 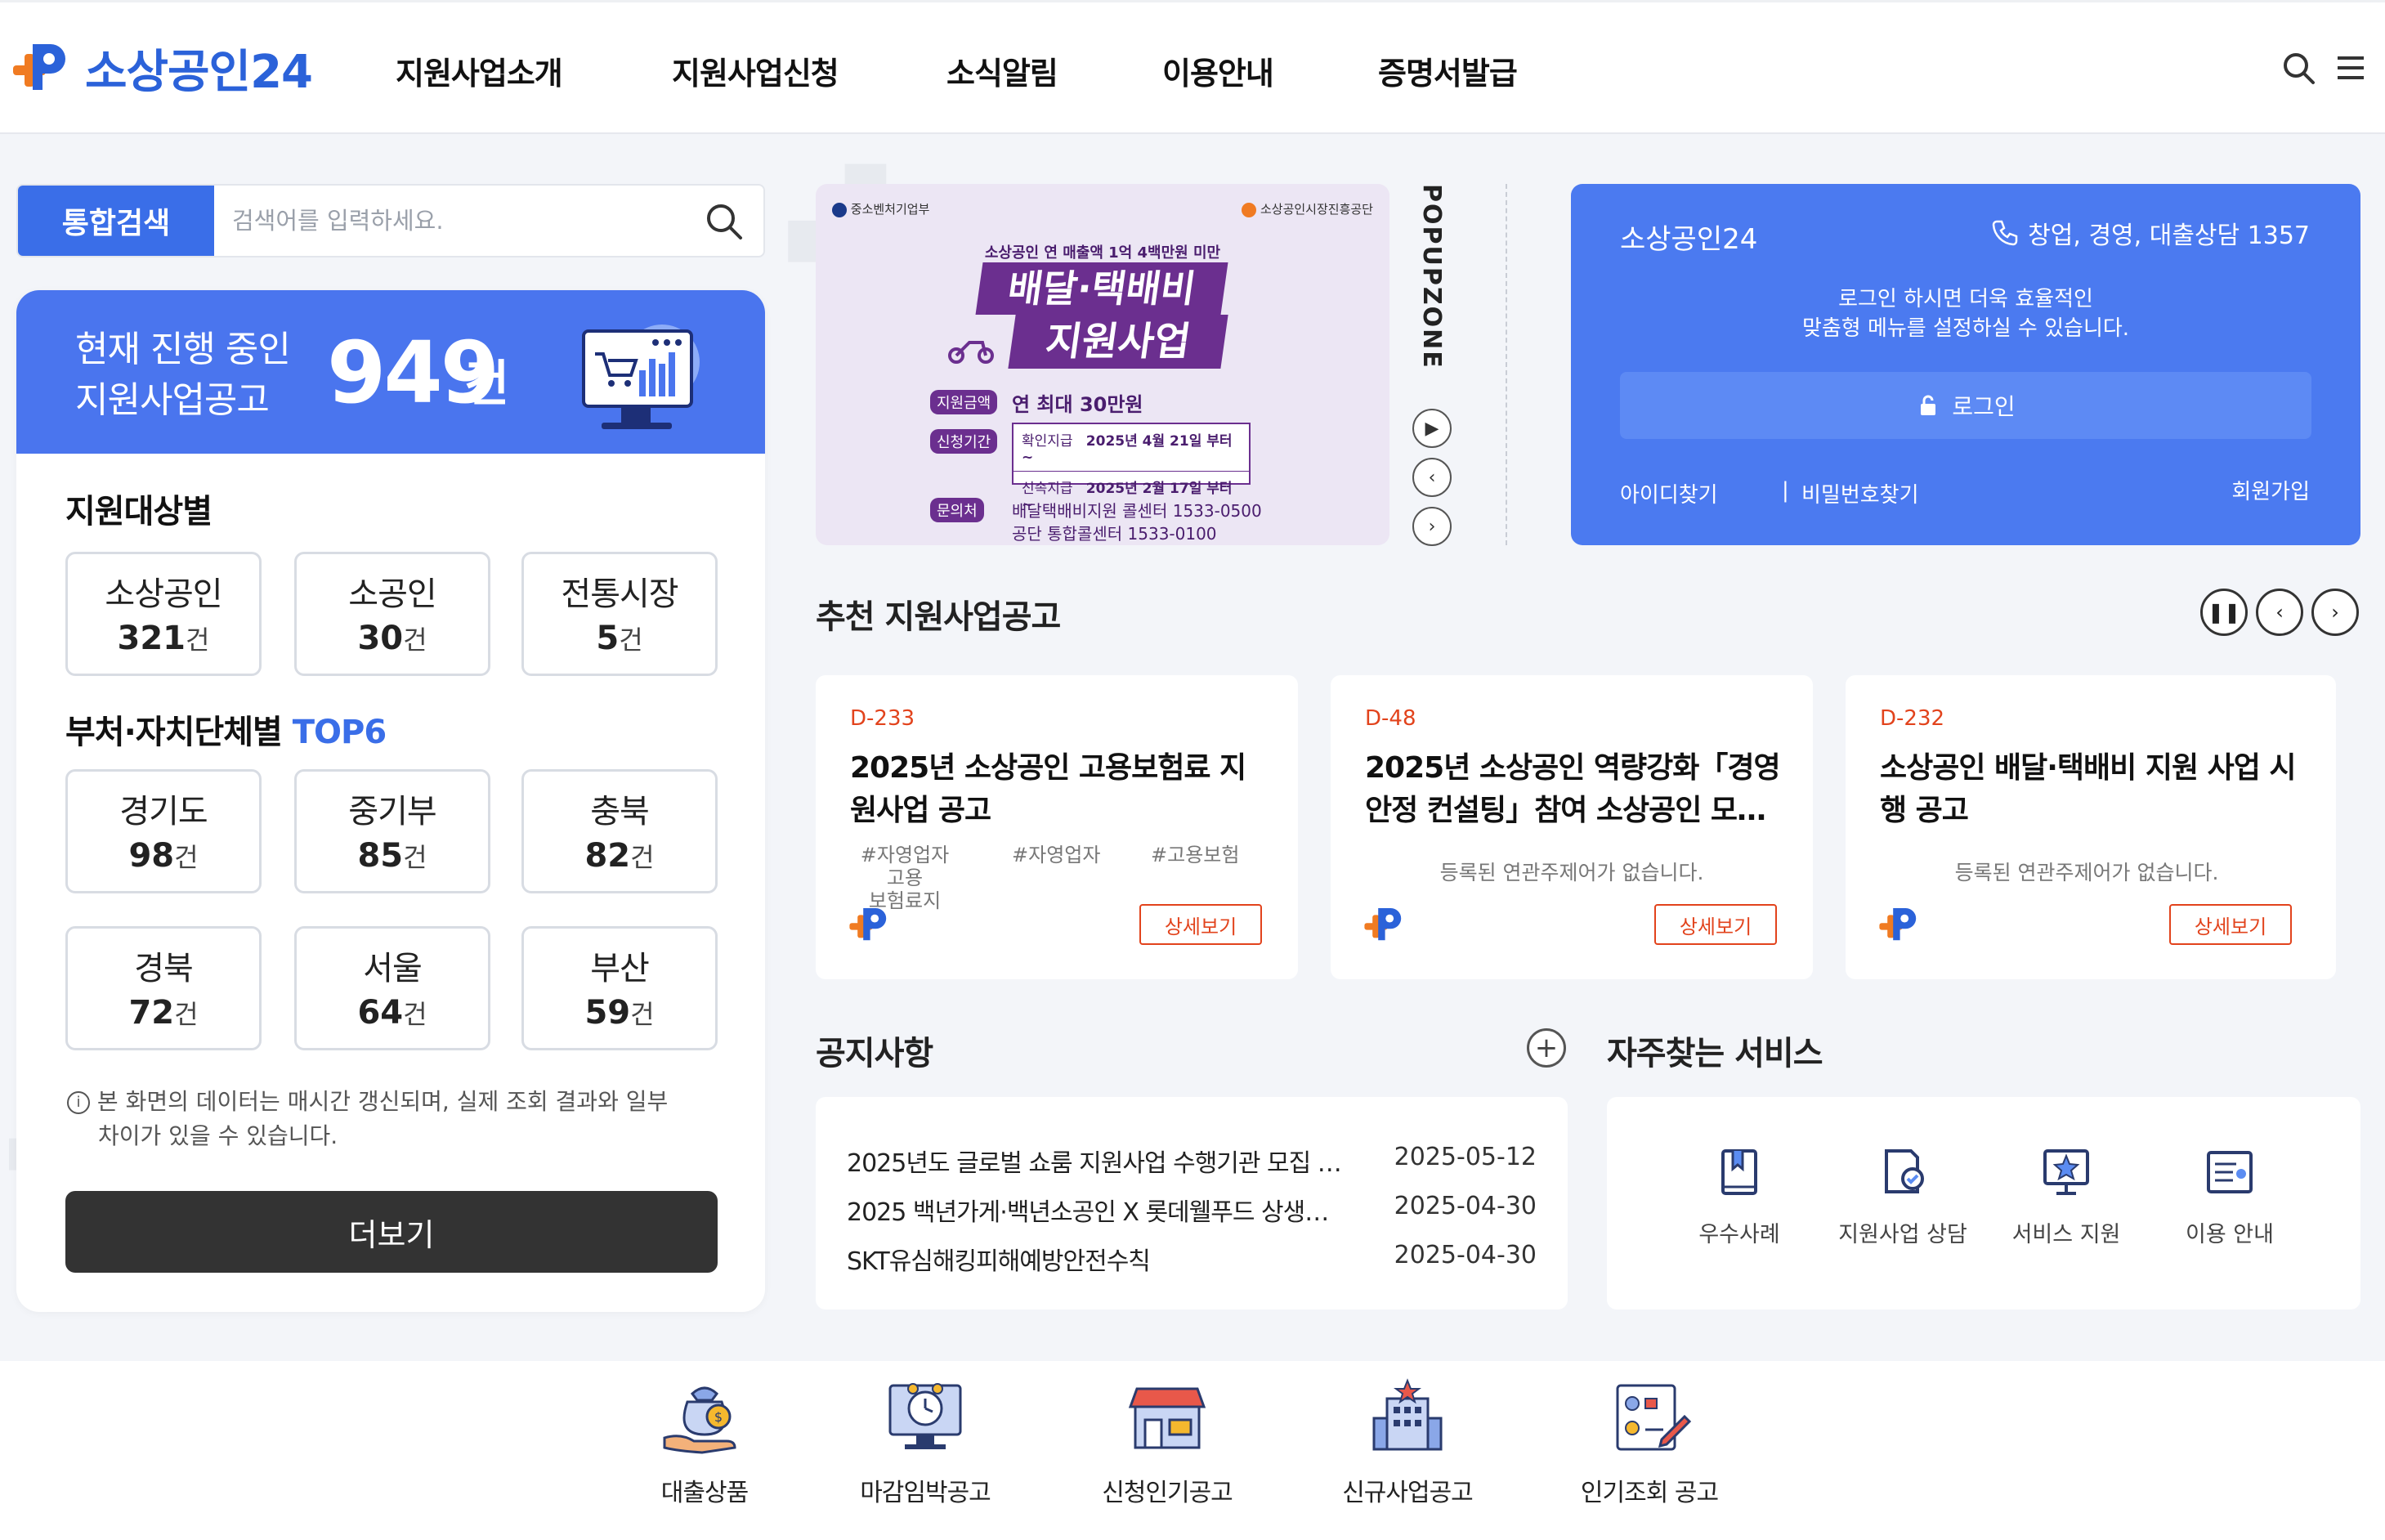 I want to click on search-tab: 통합검색, so click(x=116, y=221).